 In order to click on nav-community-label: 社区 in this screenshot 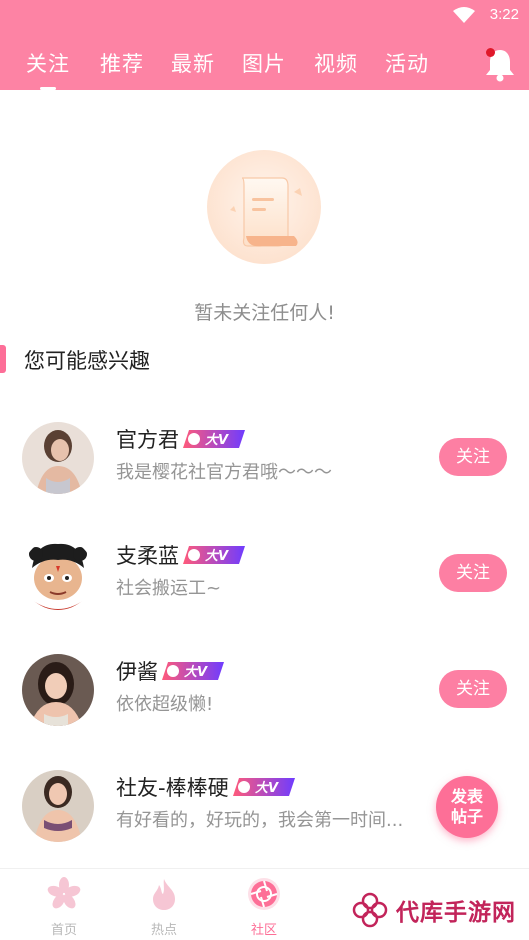, I will do `click(263, 930)`.